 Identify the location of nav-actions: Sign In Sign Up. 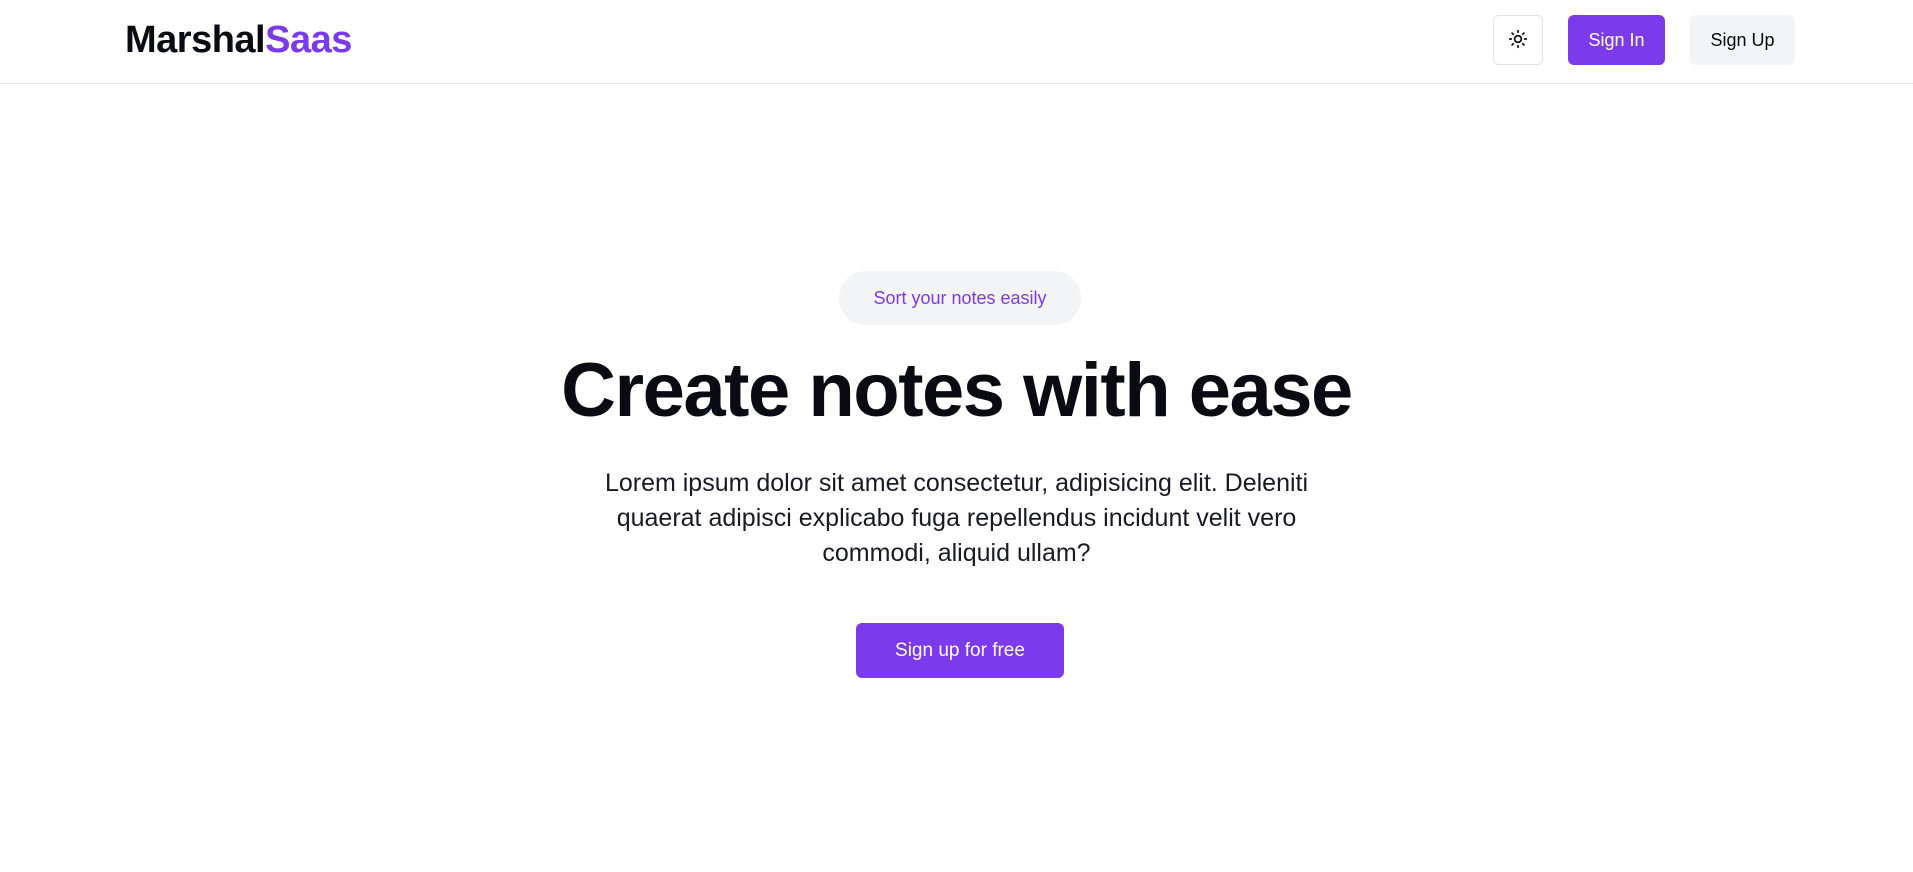
(1644, 40).